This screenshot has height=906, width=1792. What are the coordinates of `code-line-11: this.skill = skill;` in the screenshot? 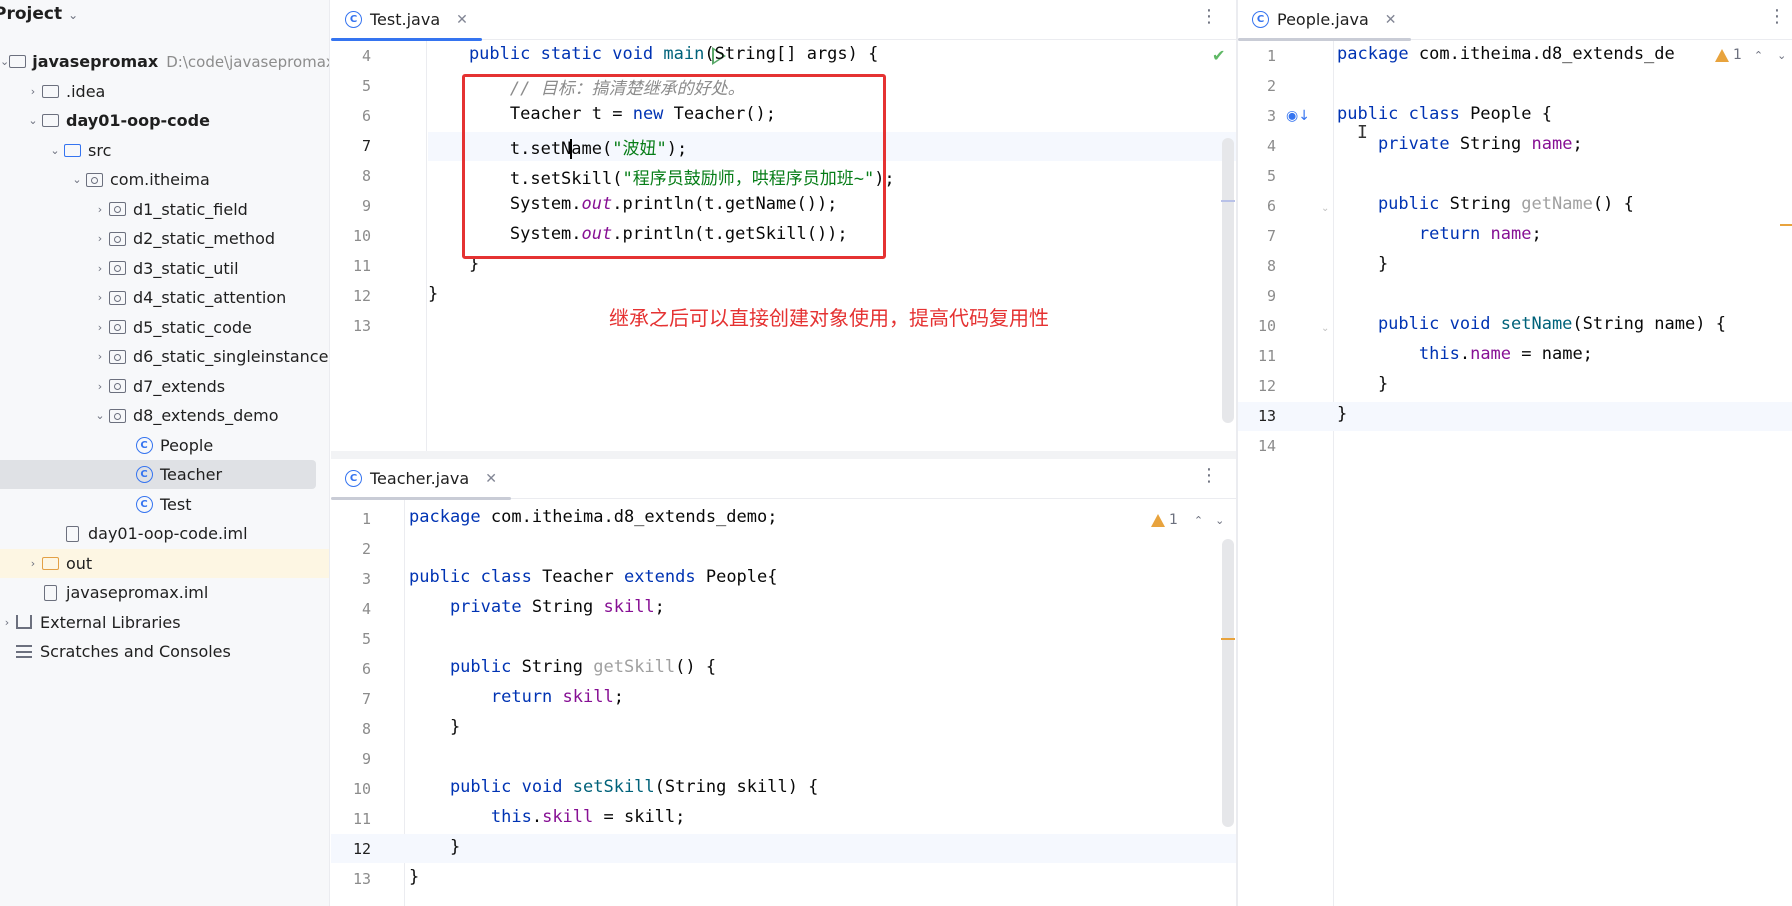 It's located at (547, 817).